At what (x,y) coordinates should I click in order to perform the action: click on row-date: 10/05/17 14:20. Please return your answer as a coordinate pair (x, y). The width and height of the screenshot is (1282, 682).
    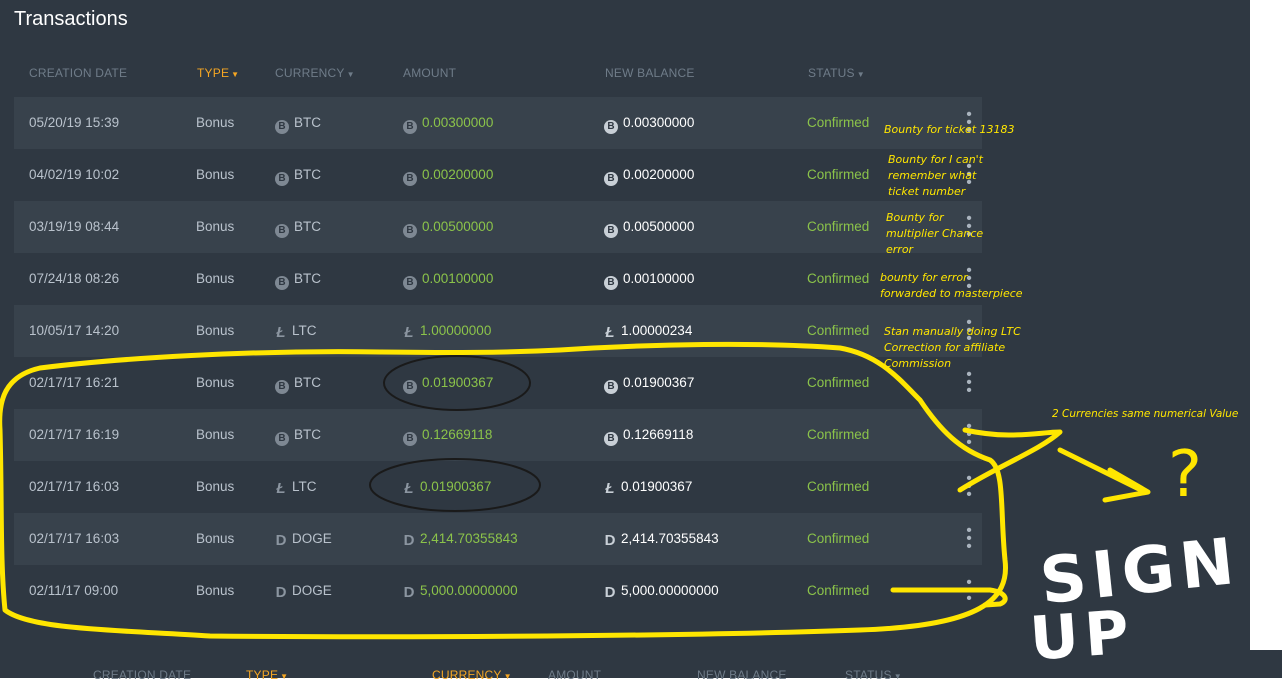
    Looking at the image, I should click on (74, 330).